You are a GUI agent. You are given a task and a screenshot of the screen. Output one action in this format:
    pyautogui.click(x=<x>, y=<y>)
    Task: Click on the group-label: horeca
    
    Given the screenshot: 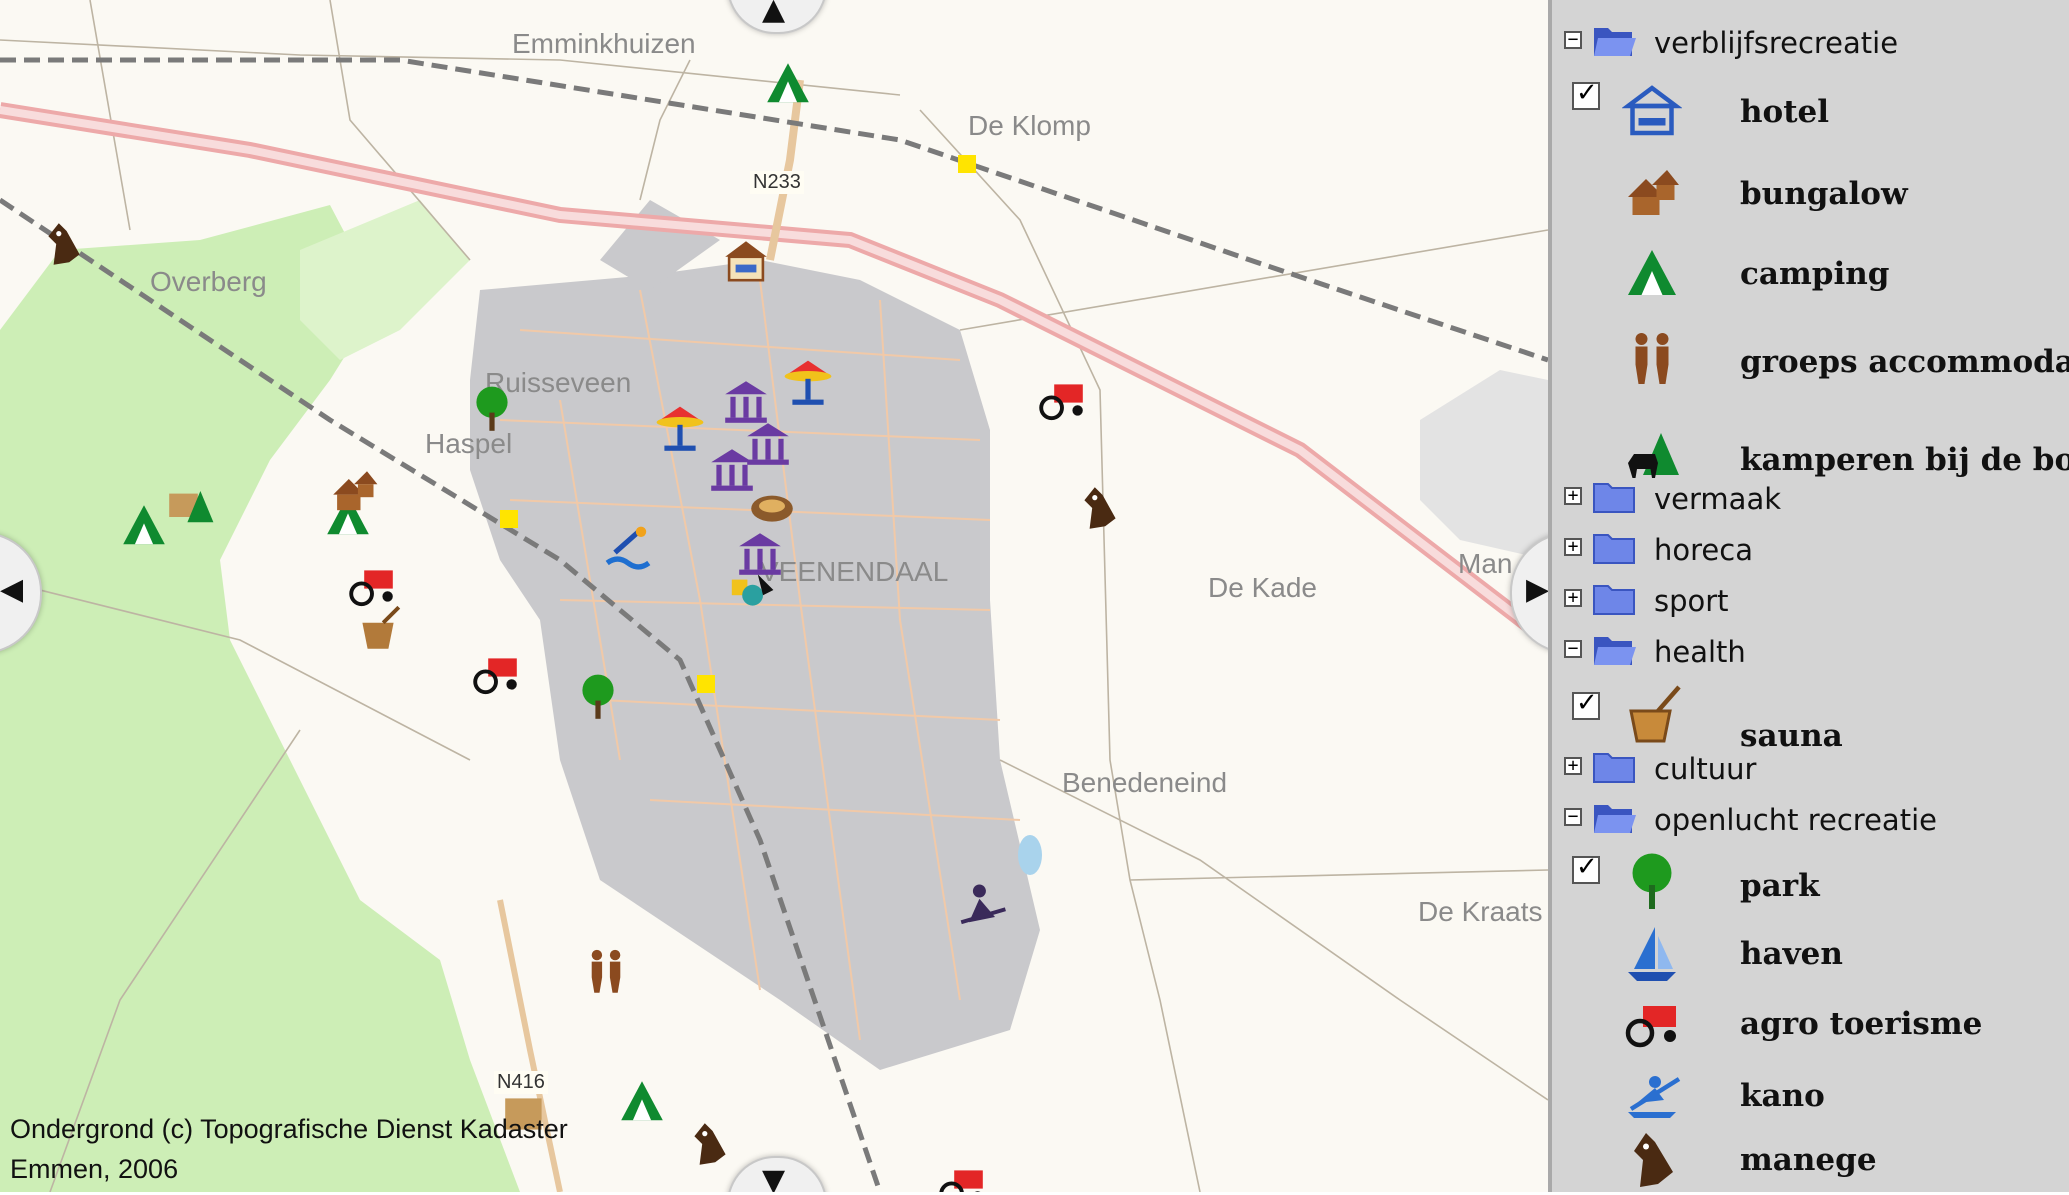 What is the action you would take?
    pyautogui.click(x=1703, y=550)
    